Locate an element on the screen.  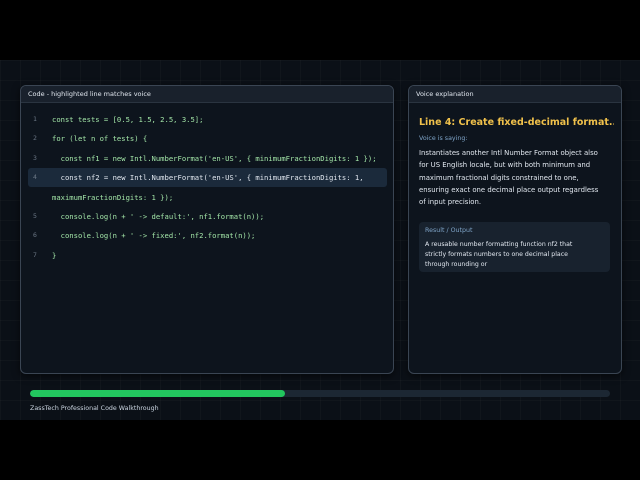
result-label: Result / Output is located at coordinates (449, 230).